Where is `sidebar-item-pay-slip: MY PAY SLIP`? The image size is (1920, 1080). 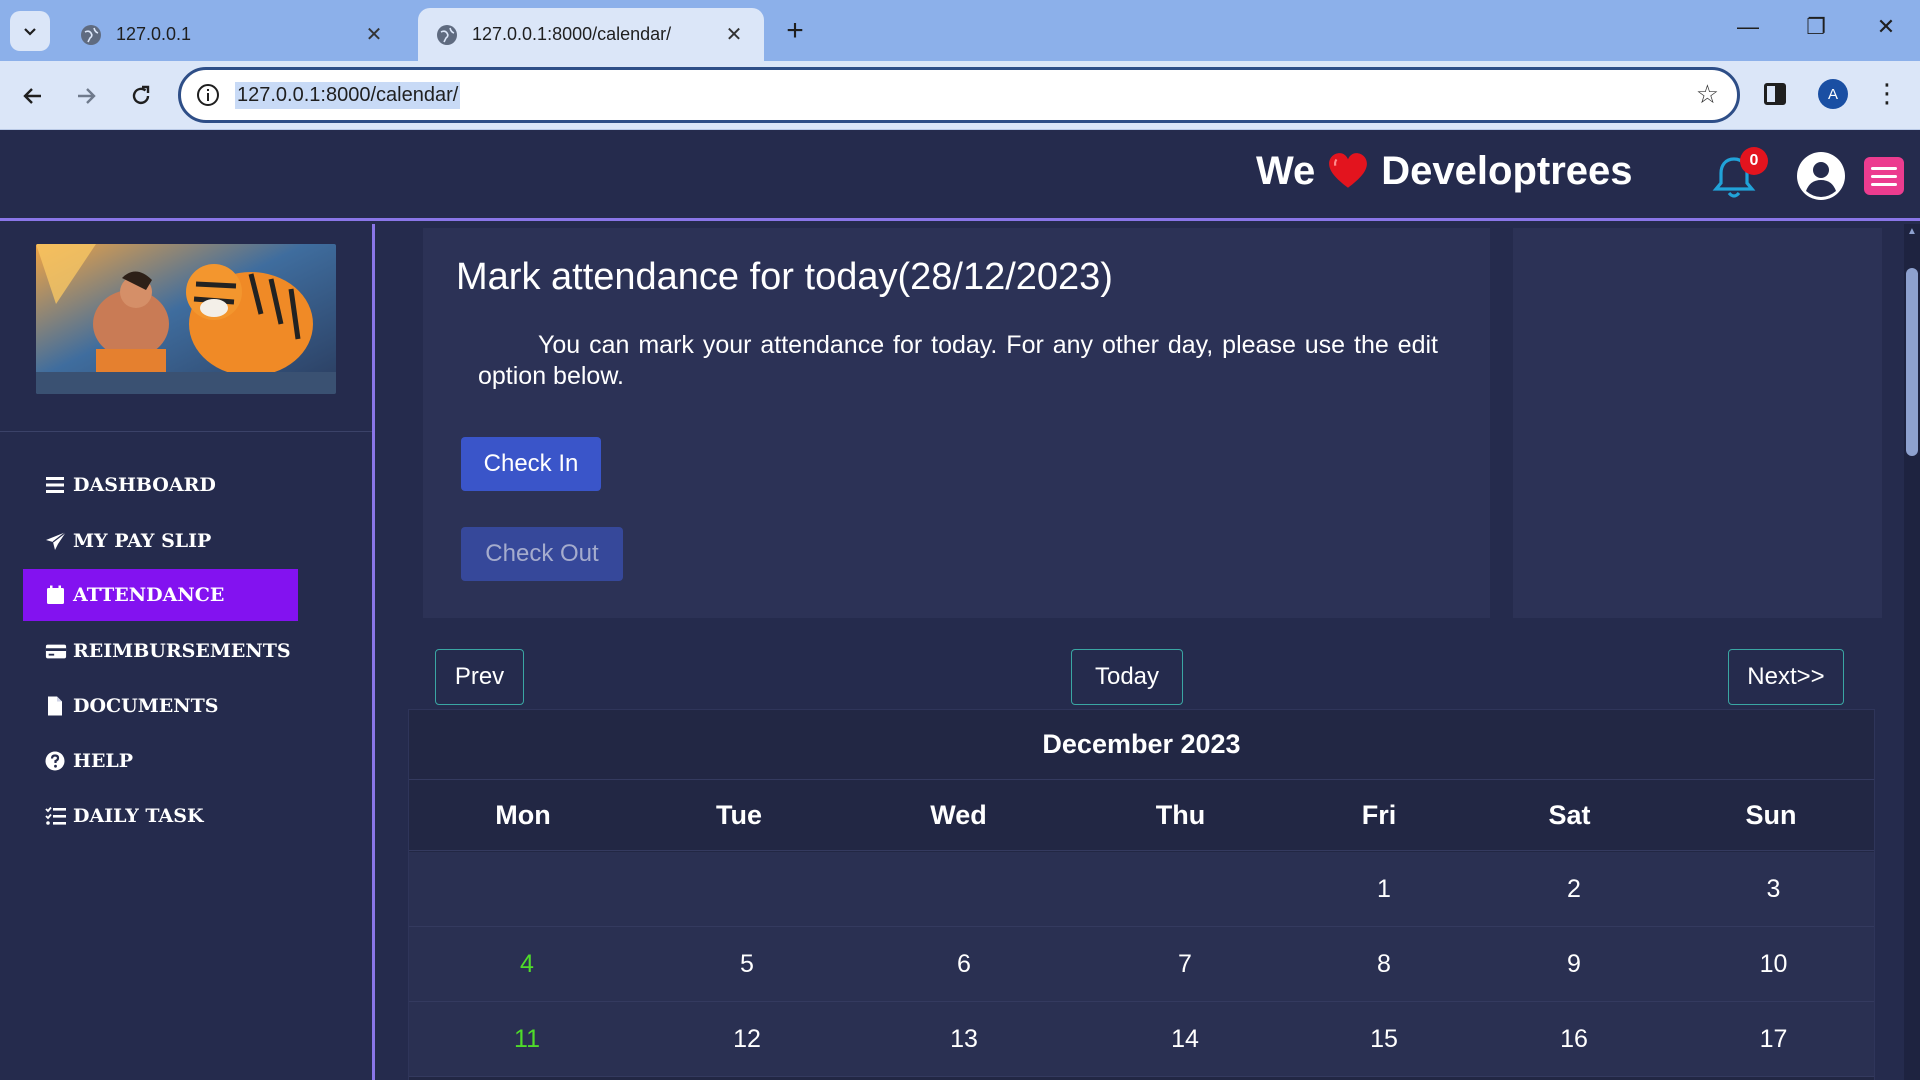
sidebar-item-pay-slip: MY PAY SLIP is located at coordinates (160, 541).